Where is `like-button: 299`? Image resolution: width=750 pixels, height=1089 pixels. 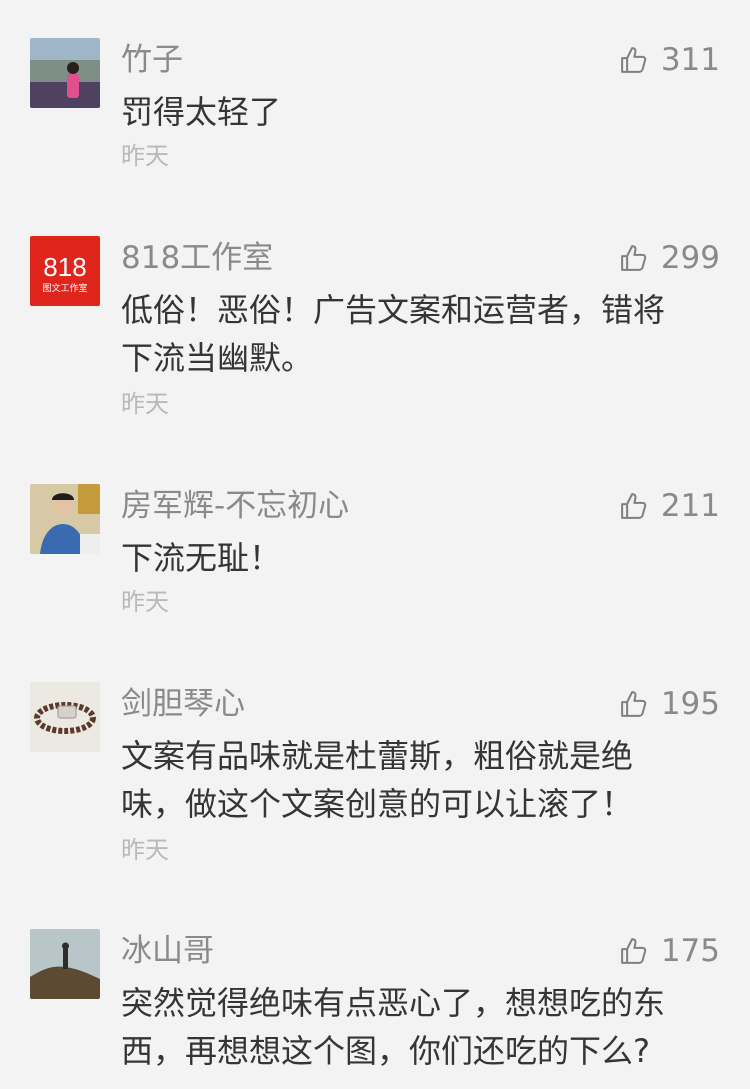
like-button: 299 is located at coordinates (669, 258).